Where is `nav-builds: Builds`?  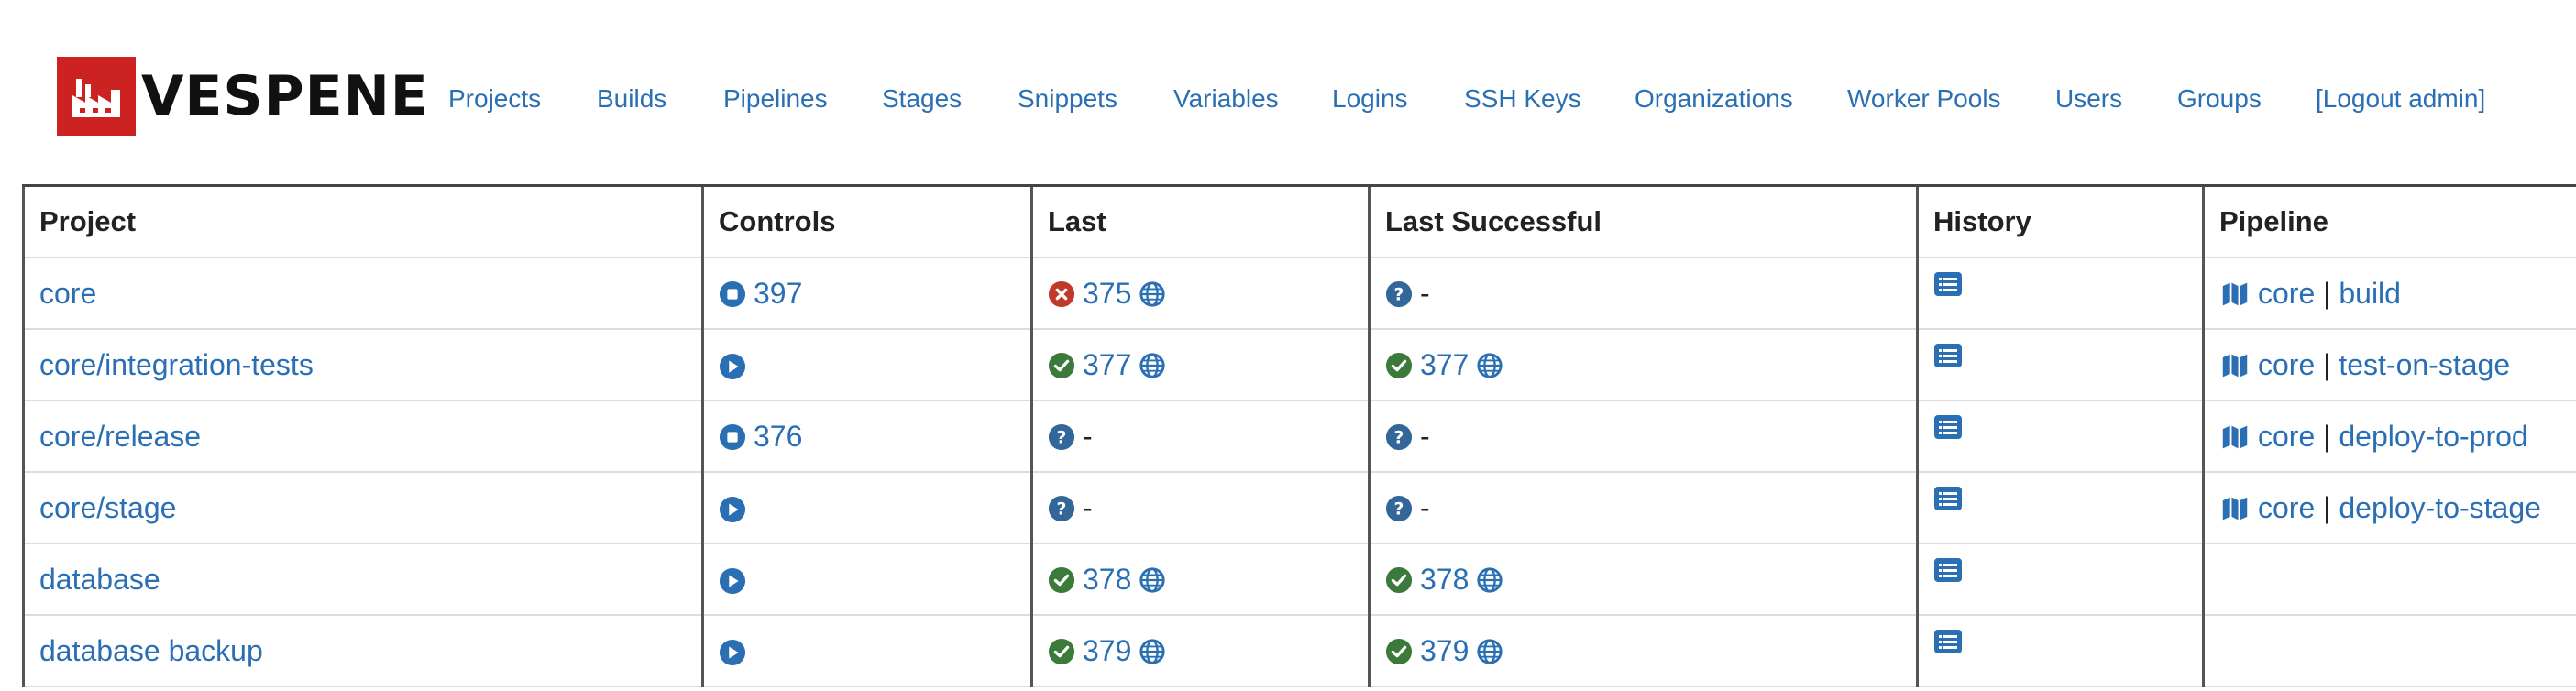
nav-builds: Builds is located at coordinates (631, 99).